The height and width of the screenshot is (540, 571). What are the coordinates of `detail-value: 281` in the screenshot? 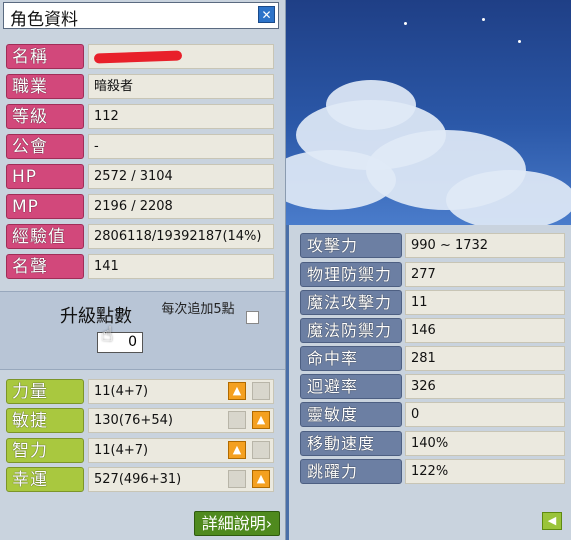 It's located at (485, 358).